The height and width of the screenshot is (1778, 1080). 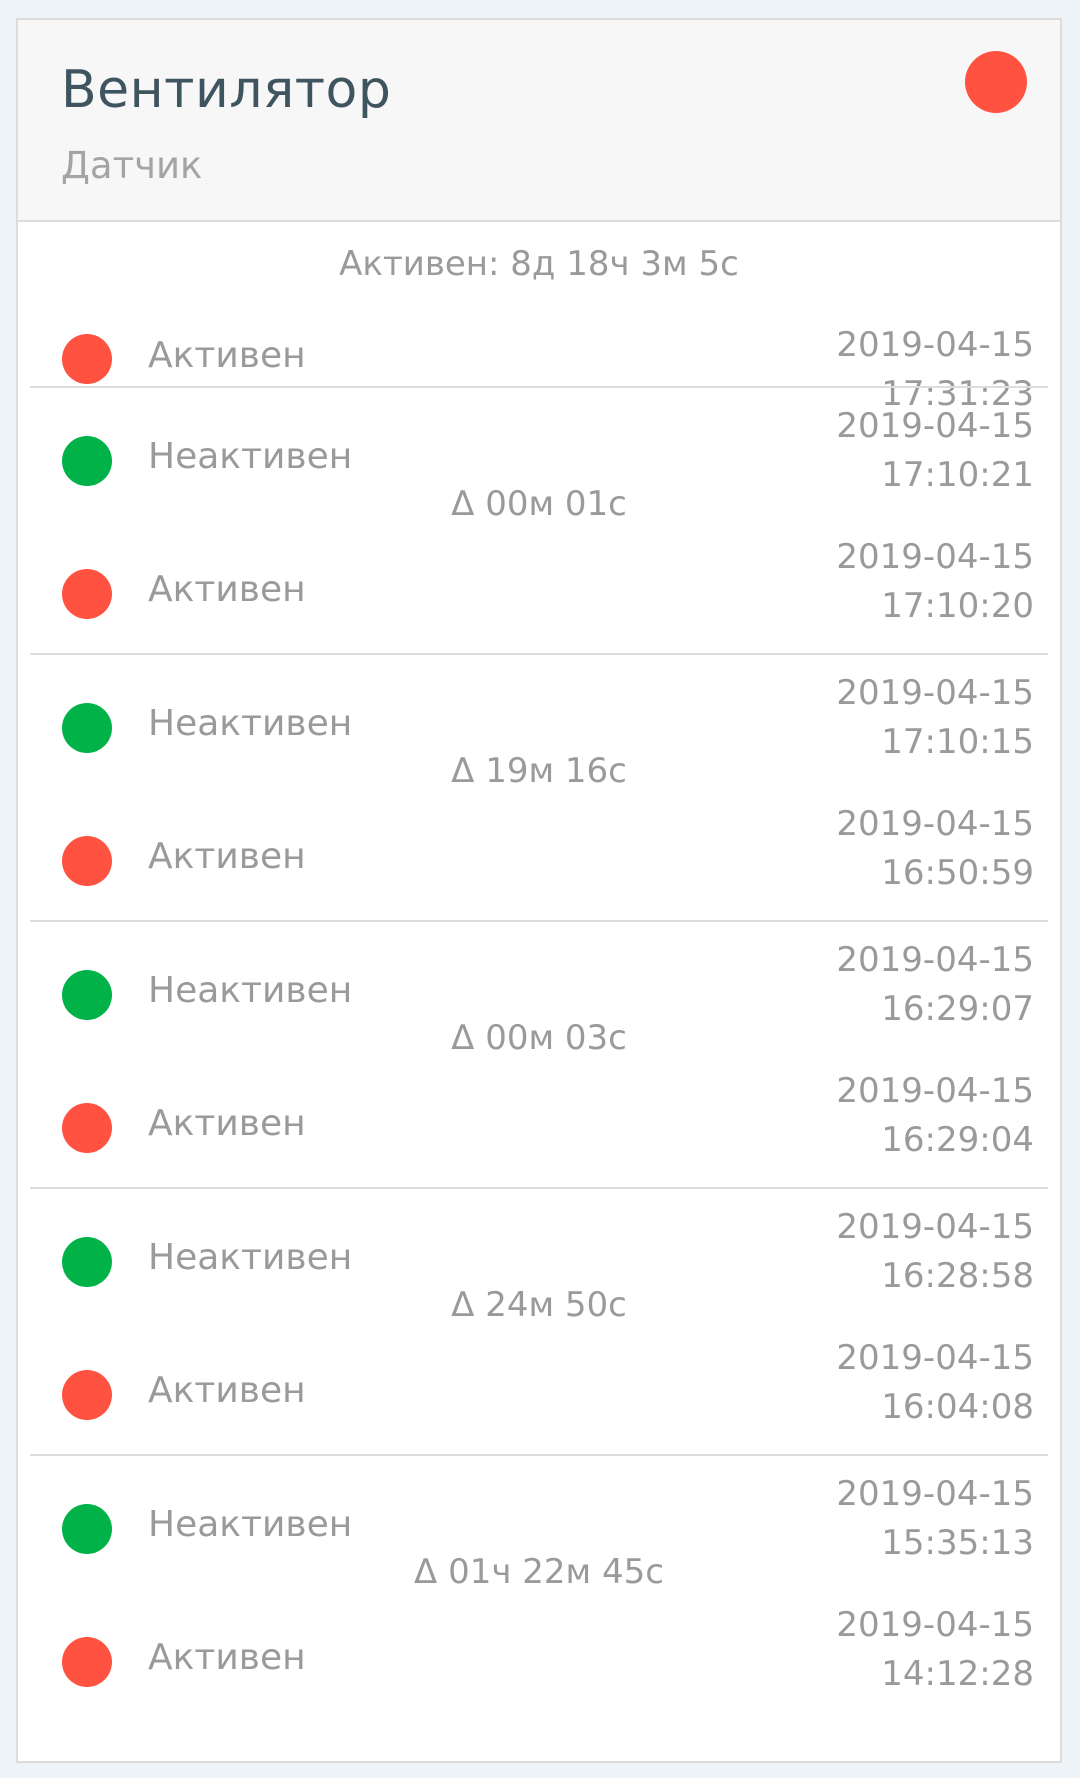 I want to click on device-type-label: Датчик, so click(x=132, y=165).